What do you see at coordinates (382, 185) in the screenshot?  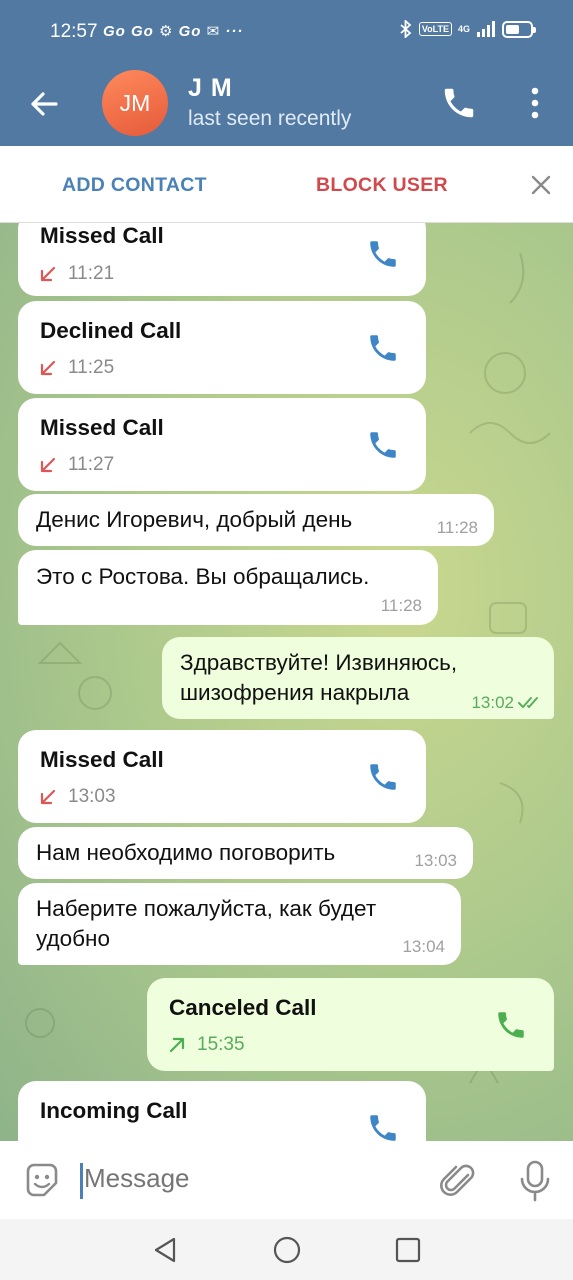 I see `block-user-button: BLOCK USER` at bounding box center [382, 185].